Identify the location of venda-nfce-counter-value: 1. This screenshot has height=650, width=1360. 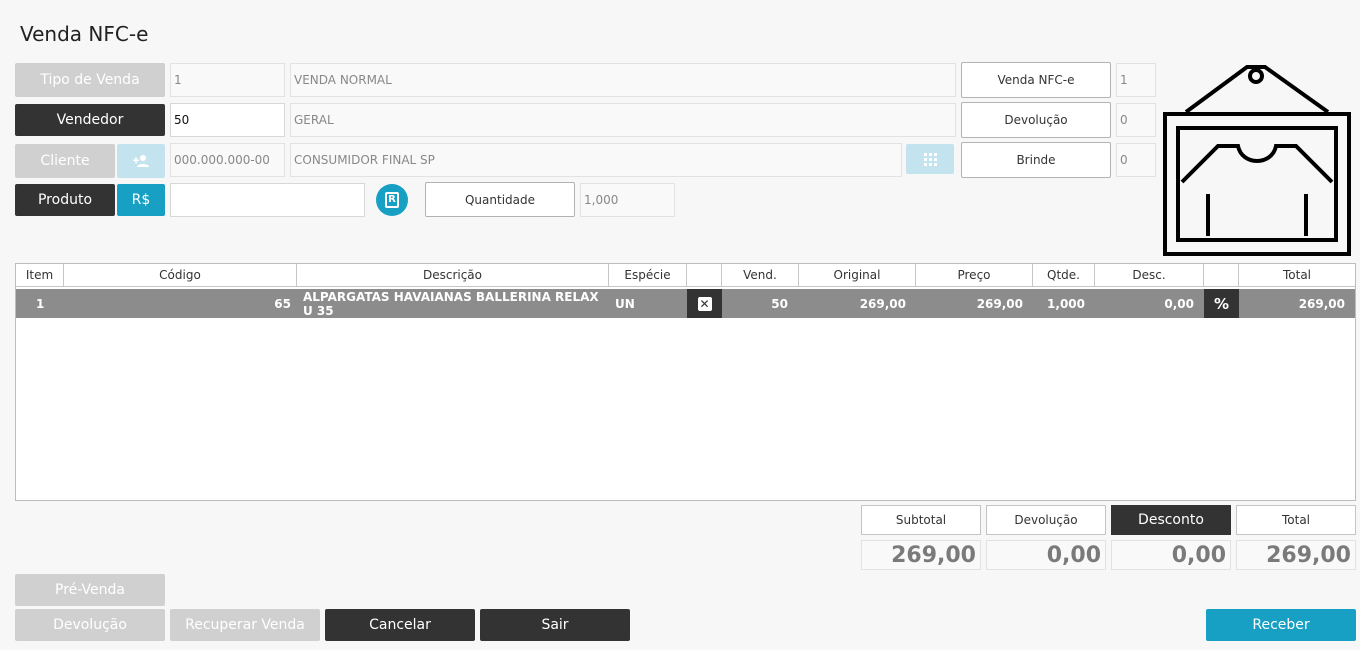
(1136, 80).